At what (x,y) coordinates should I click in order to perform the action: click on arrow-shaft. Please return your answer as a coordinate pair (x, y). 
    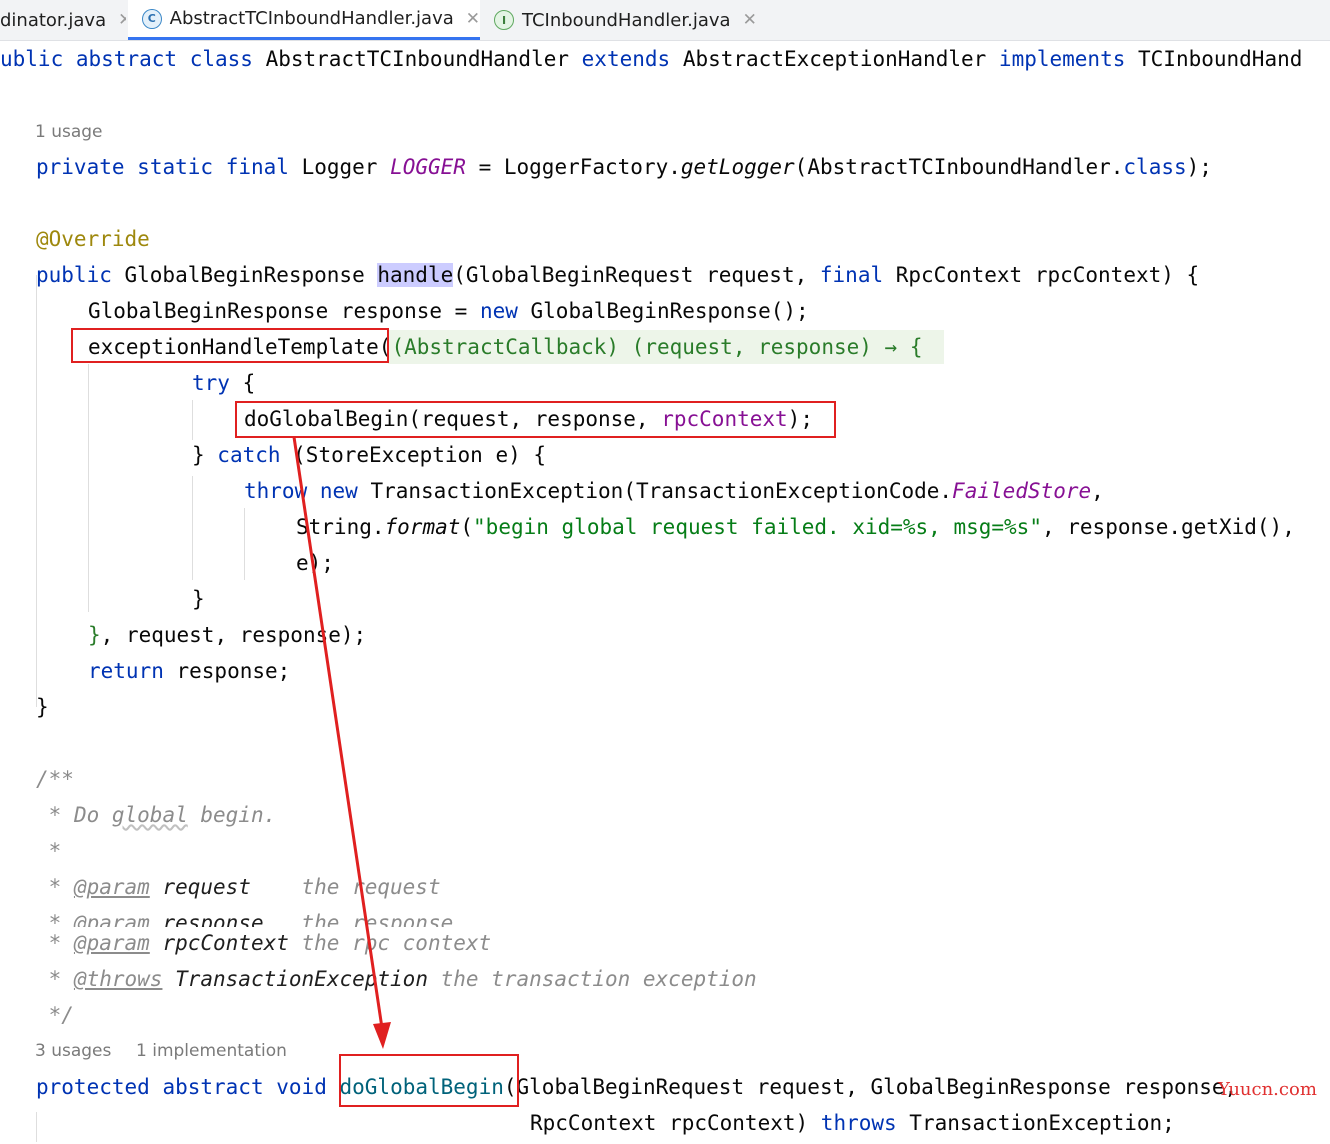
    Looking at the image, I should click on (338, 732).